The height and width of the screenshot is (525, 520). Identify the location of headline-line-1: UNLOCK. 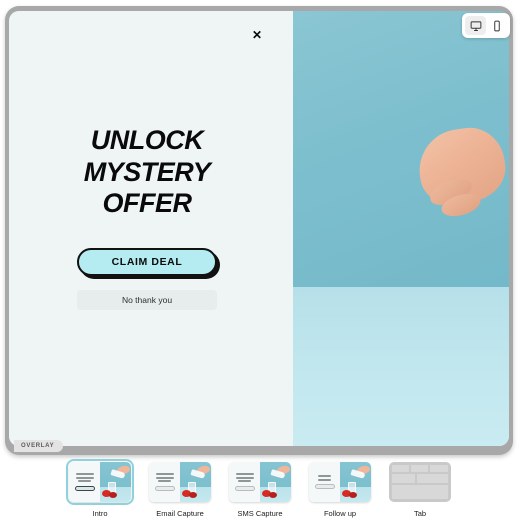
(147, 140).